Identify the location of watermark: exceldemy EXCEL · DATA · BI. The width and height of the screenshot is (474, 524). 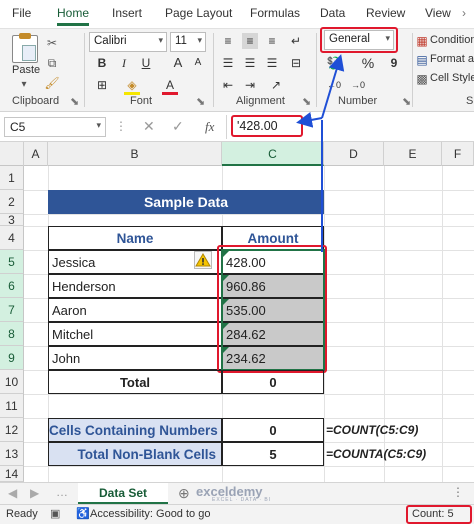
(233, 494).